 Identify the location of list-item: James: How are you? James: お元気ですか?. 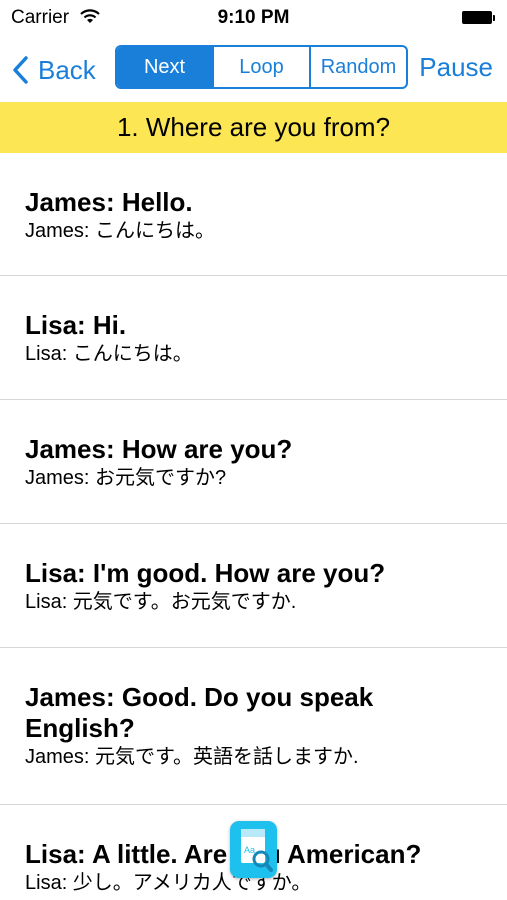
(253, 462).